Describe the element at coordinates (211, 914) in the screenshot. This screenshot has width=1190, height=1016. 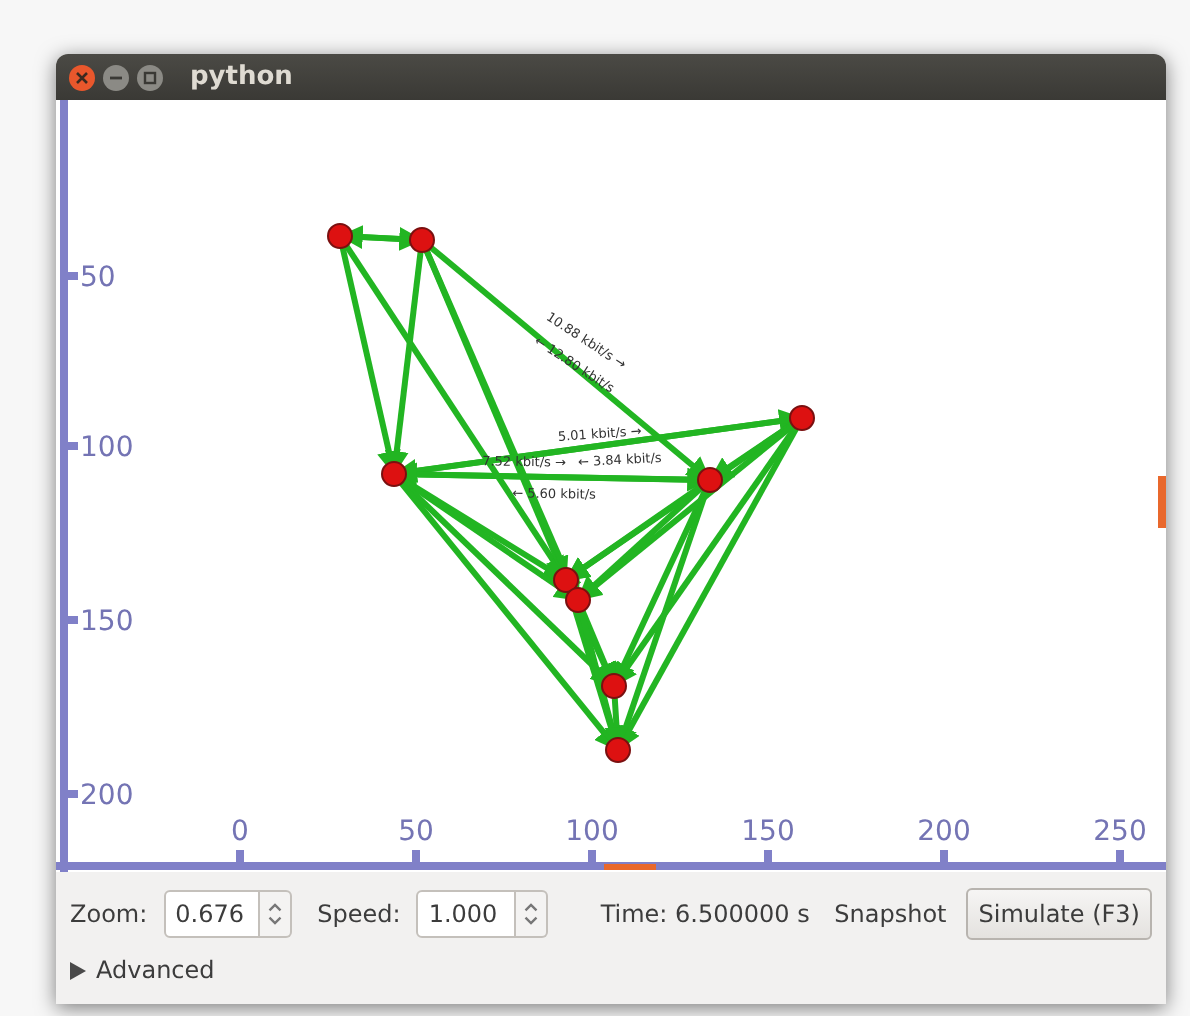
I see `zoom-field: 0.676` at that location.